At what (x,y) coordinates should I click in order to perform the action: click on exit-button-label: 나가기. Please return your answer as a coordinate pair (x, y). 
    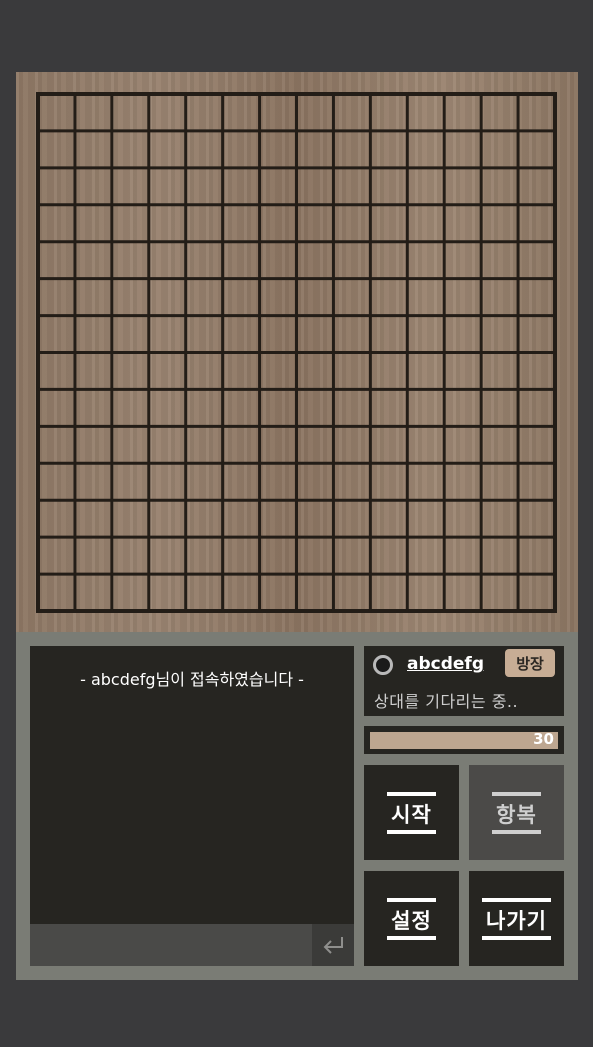
    Looking at the image, I should click on (516, 918).